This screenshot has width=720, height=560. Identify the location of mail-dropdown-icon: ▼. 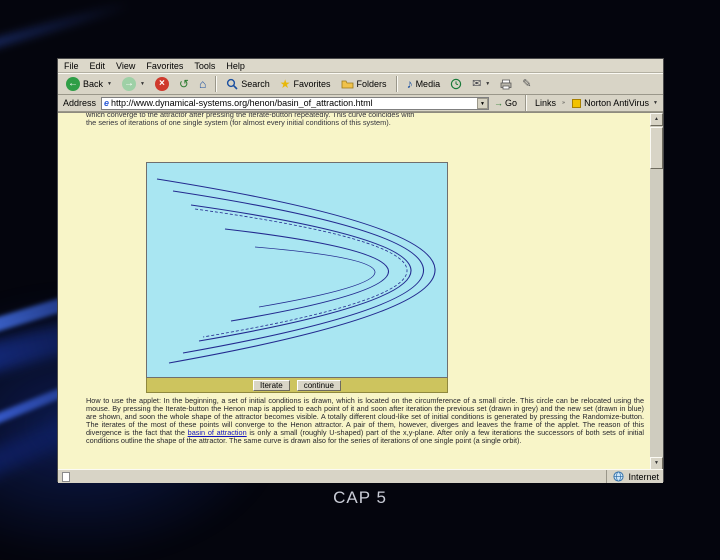
(487, 84).